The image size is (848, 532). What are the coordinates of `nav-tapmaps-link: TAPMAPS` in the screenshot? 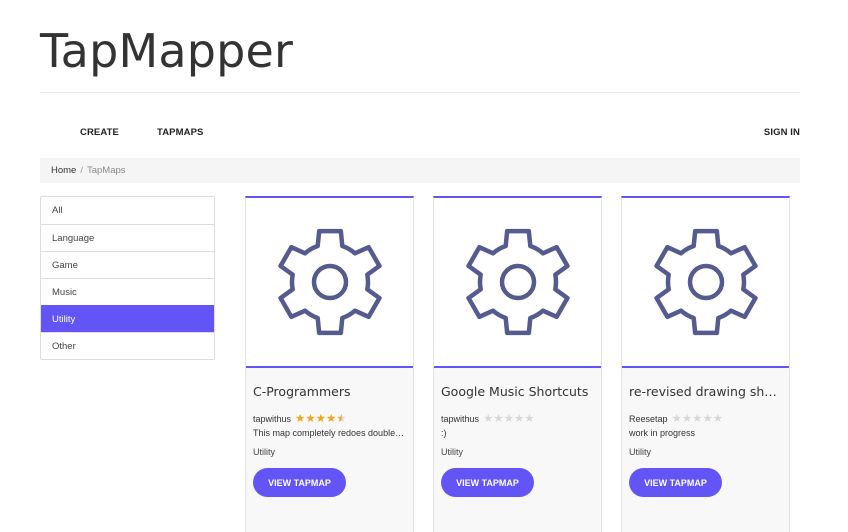 It's located at (180, 132).